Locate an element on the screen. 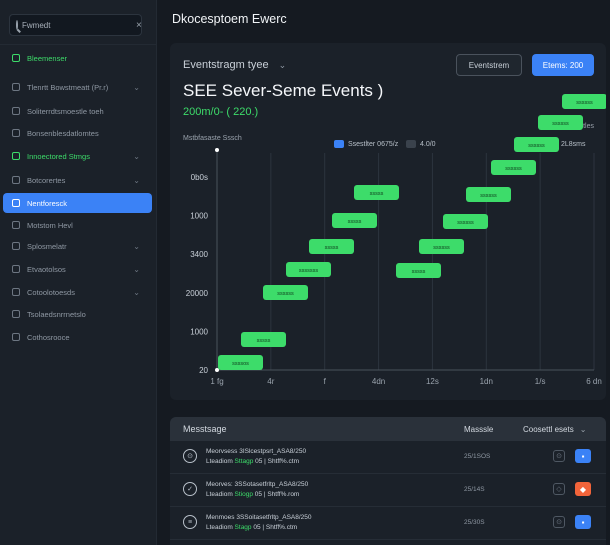  search-box: × is located at coordinates (75, 25).